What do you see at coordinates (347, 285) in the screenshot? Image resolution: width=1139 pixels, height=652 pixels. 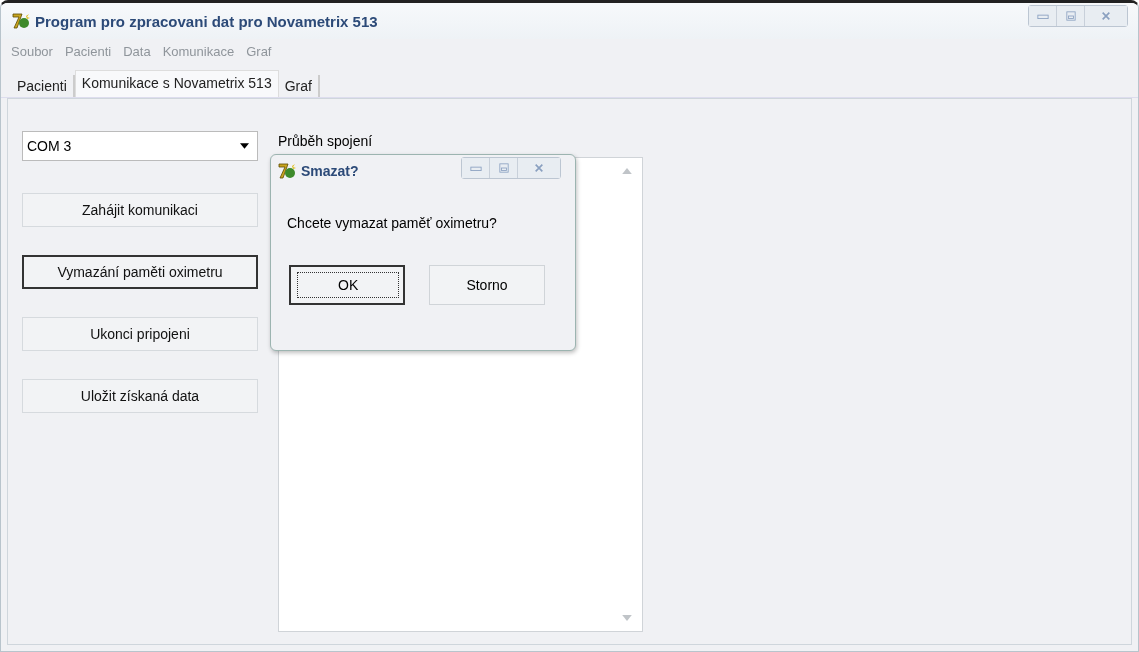 I see `dialog-button: OK` at bounding box center [347, 285].